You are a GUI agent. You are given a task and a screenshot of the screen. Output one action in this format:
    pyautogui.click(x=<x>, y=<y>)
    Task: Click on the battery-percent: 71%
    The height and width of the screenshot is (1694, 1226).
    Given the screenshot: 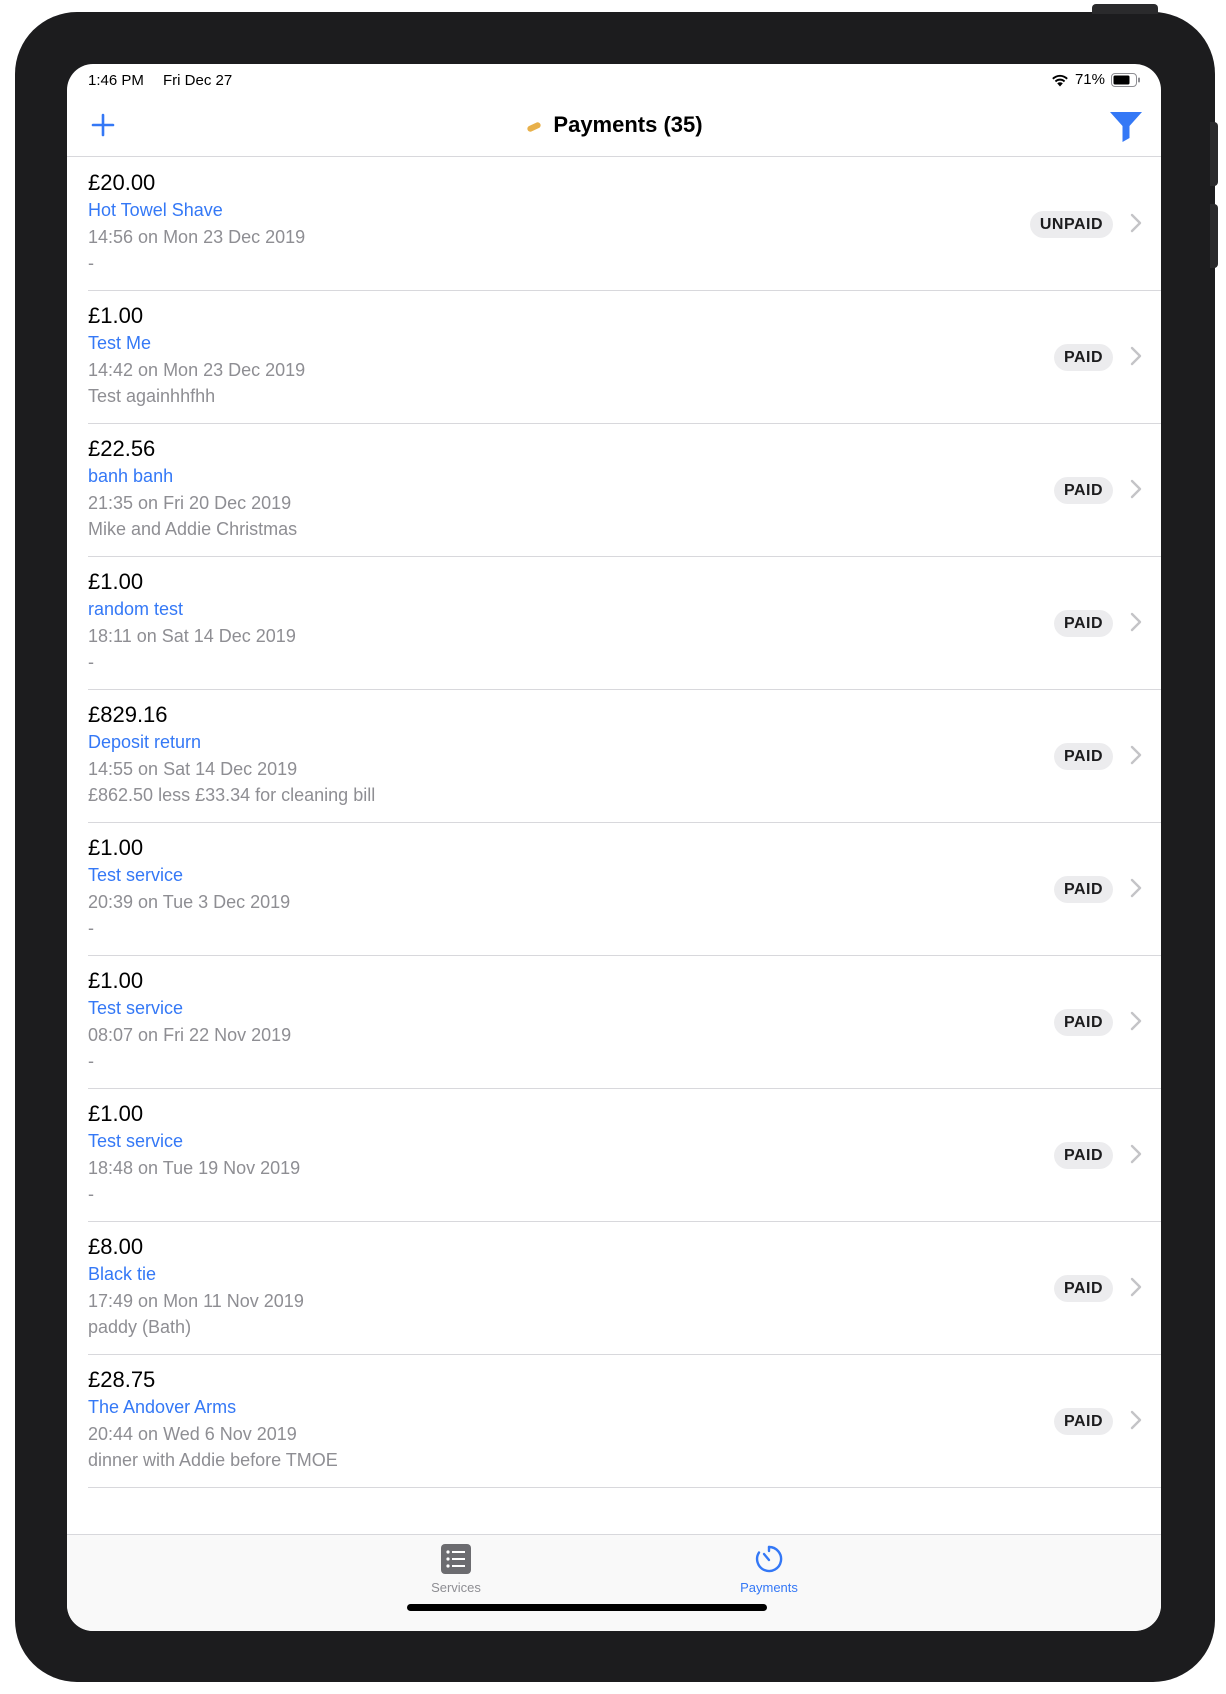 What is the action you would take?
    pyautogui.click(x=1089, y=79)
    